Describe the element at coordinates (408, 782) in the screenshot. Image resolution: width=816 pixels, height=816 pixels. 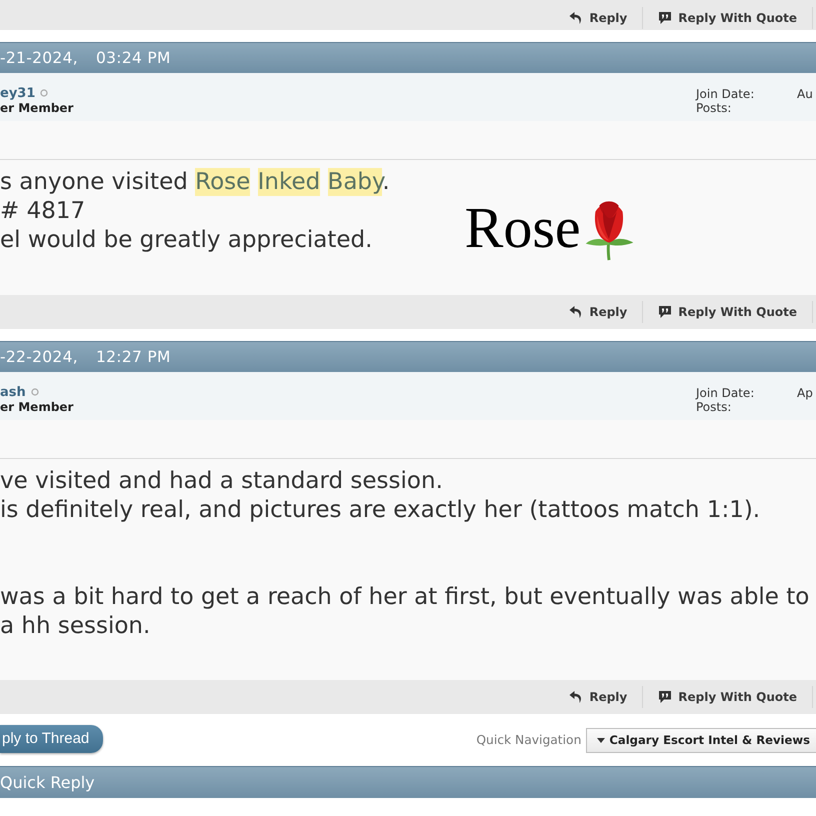
I see `quick-reply-bar: Quick Reply` at that location.